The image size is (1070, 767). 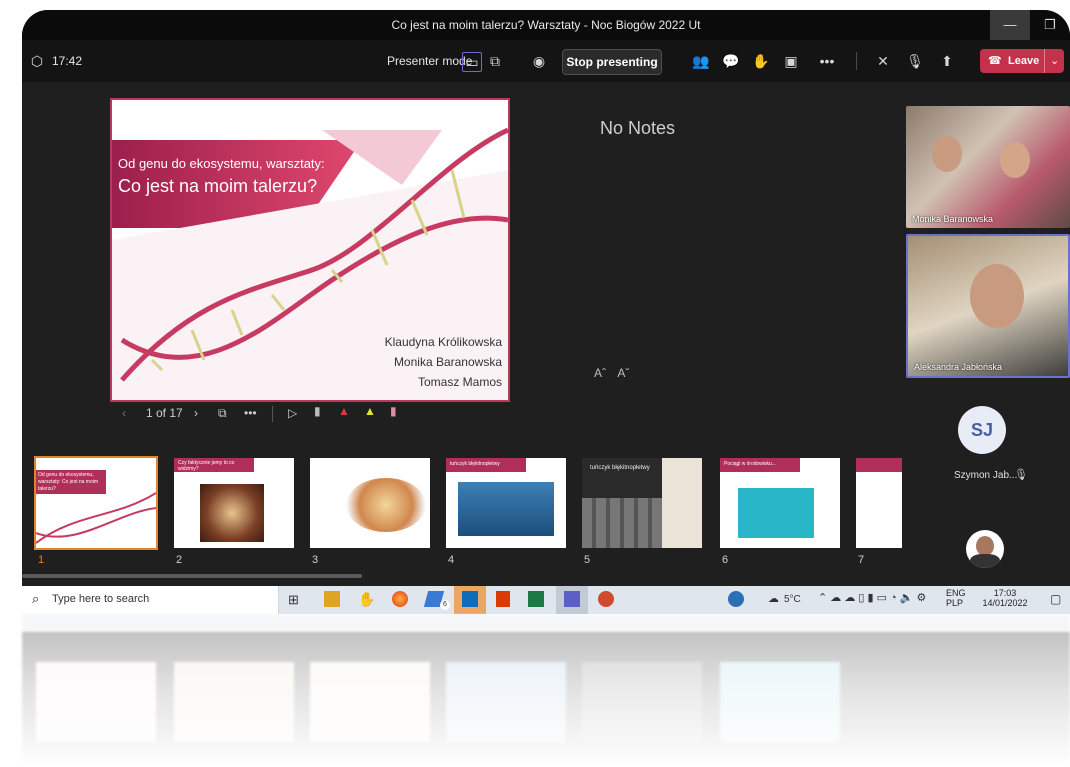 What do you see at coordinates (1021, 475) in the screenshot?
I see `mic-muted-icon: 🎙` at bounding box center [1021, 475].